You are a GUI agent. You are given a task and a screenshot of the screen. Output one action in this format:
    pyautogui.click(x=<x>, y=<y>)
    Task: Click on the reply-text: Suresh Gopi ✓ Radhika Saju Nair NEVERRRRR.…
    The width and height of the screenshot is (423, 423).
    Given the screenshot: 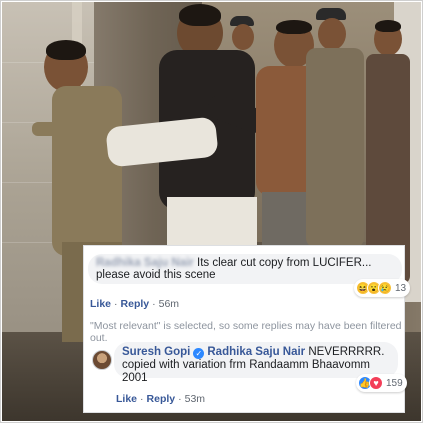 What is the action you would take?
    pyautogui.click(x=257, y=365)
    